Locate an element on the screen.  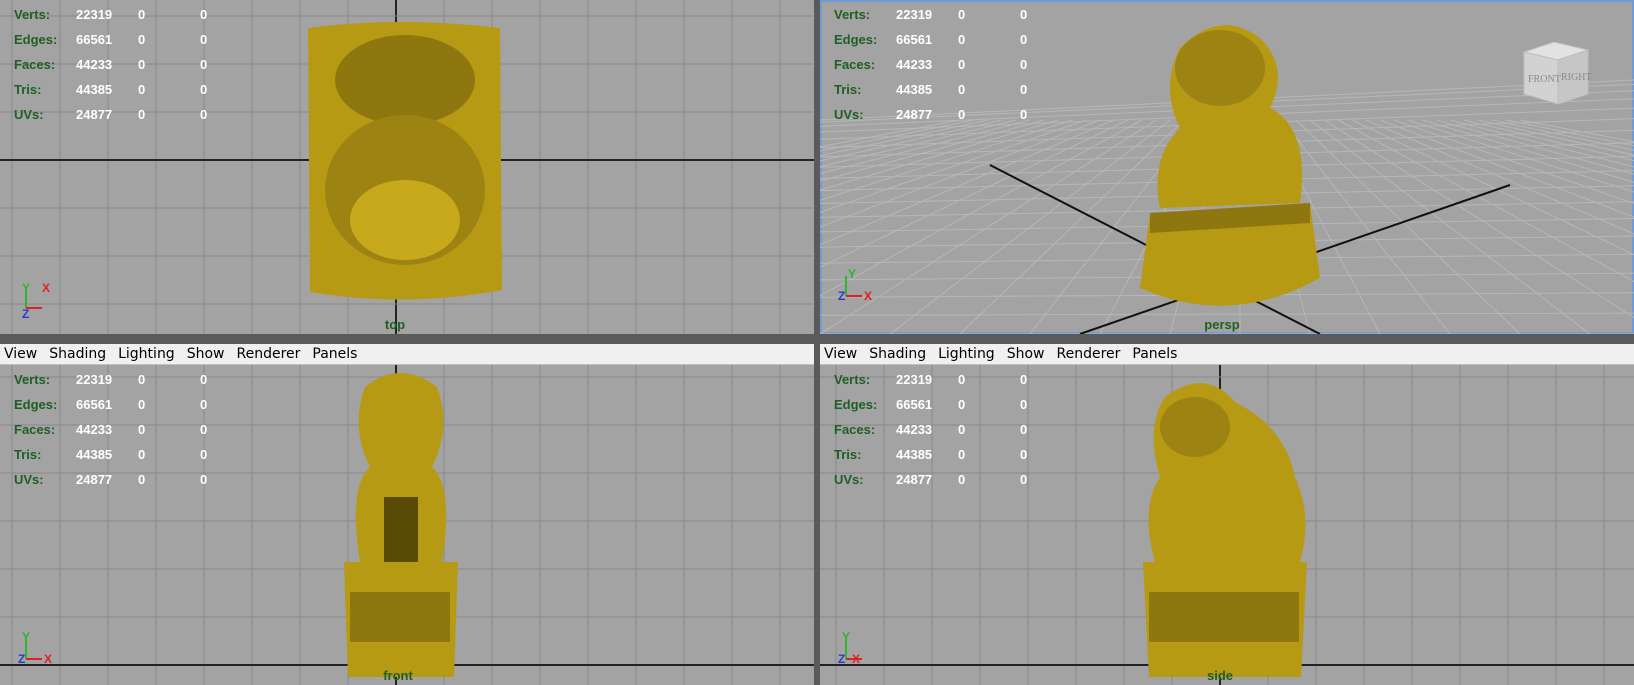
hud-stat-value: 44233 is located at coordinates (914, 64).